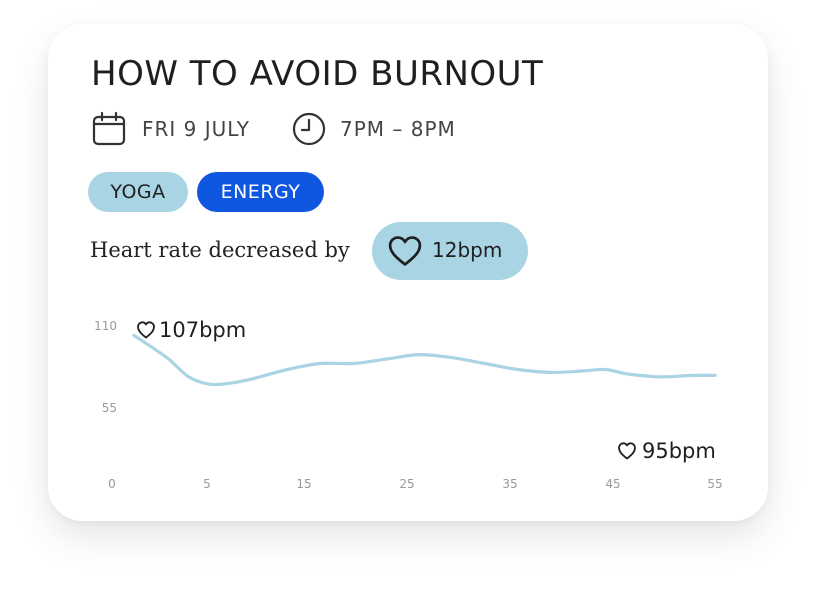 The height and width of the screenshot is (594, 816). What do you see at coordinates (509, 484) in the screenshot?
I see `x-tick-label: 35` at bounding box center [509, 484].